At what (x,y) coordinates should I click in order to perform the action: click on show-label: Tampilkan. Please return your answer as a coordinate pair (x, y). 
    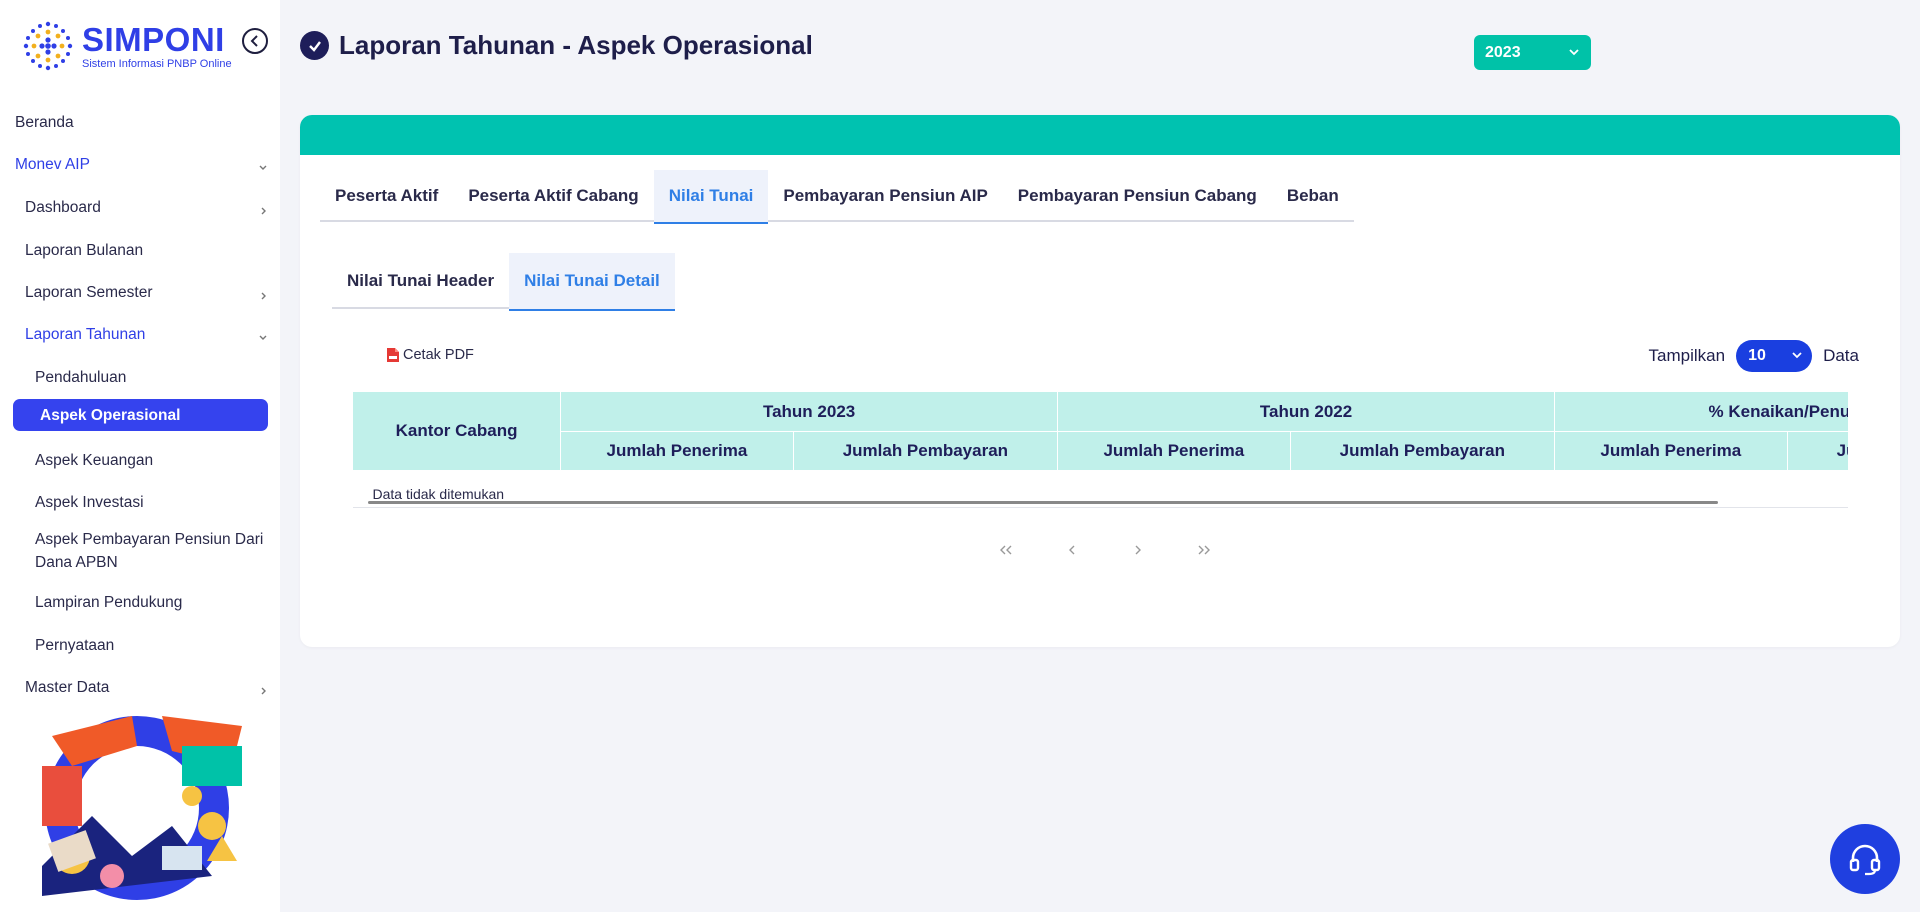
    Looking at the image, I should click on (1687, 355).